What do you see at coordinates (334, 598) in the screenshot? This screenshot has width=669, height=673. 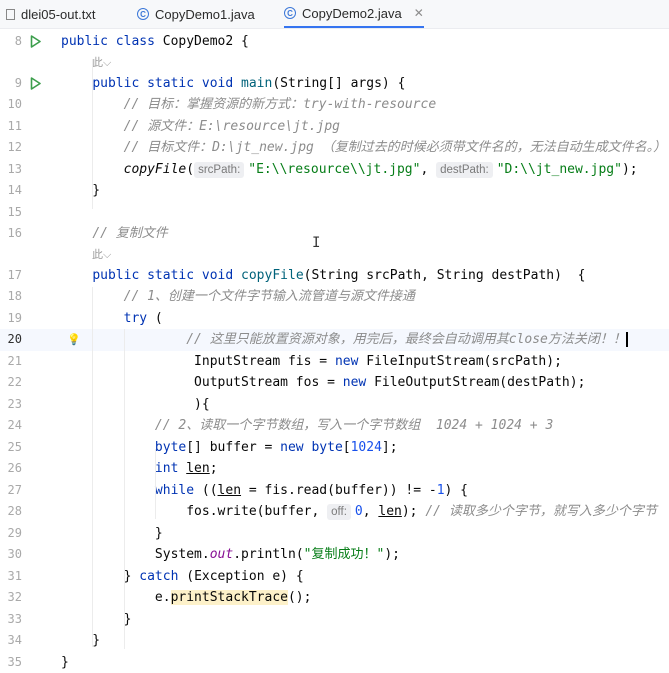 I see `code-line: 32 e.printStackTrace();` at bounding box center [334, 598].